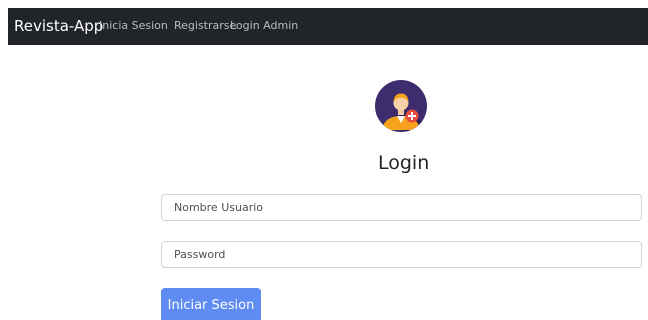 The height and width of the screenshot is (320, 648). Describe the element at coordinates (264, 26) in the screenshot. I see `nav-link-login-admin: Login Admin` at that location.